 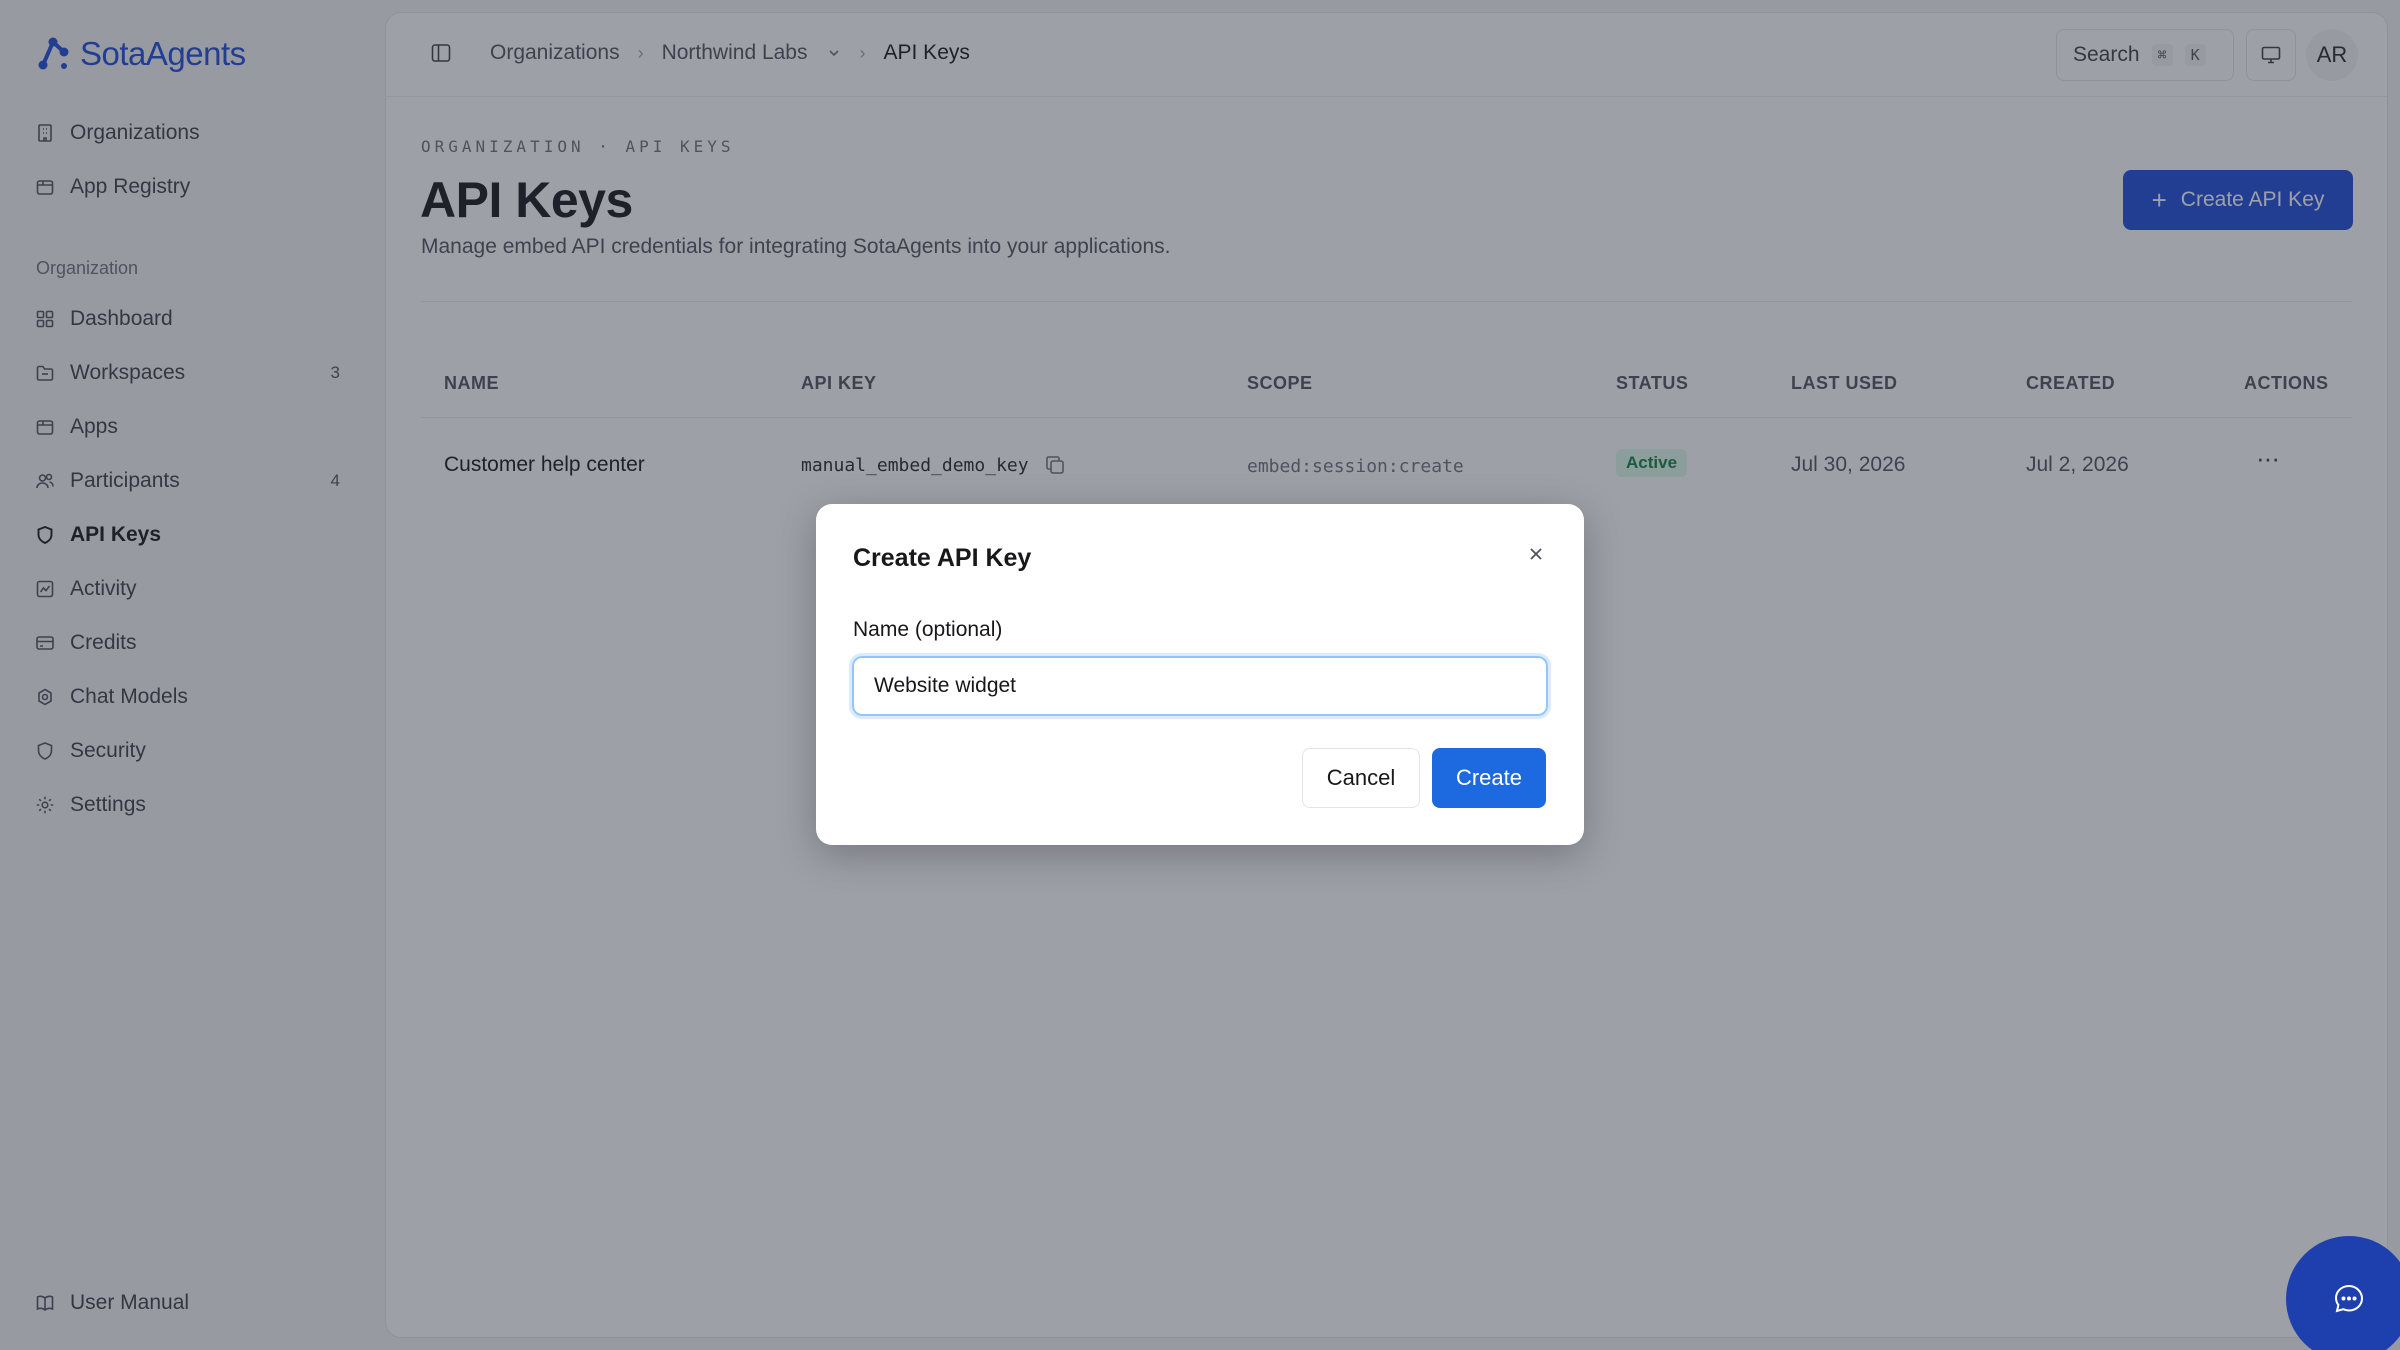 I want to click on cancel-button: Cancel, so click(x=1361, y=778).